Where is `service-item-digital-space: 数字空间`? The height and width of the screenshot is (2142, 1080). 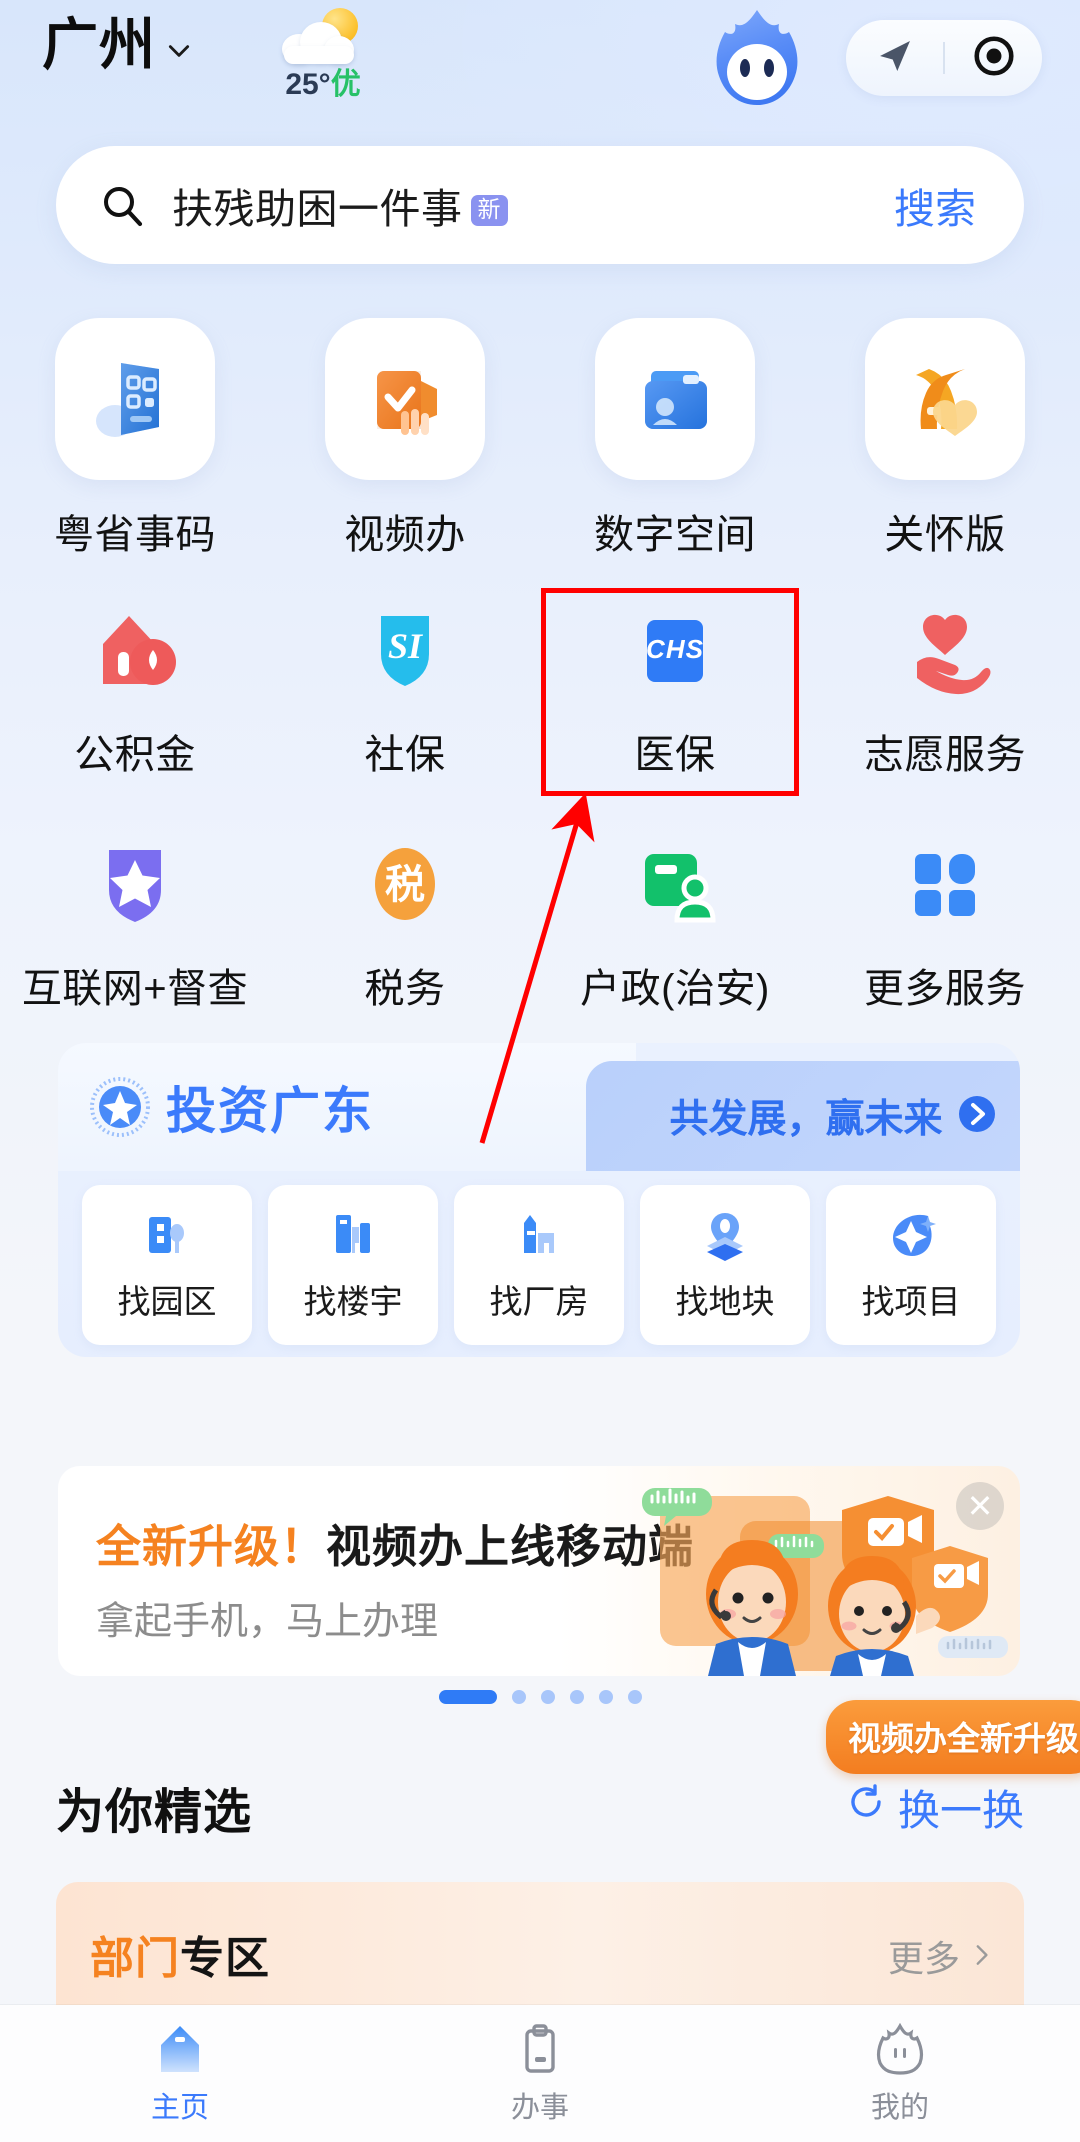 service-item-digital-space: 数字空间 is located at coordinates (675, 439).